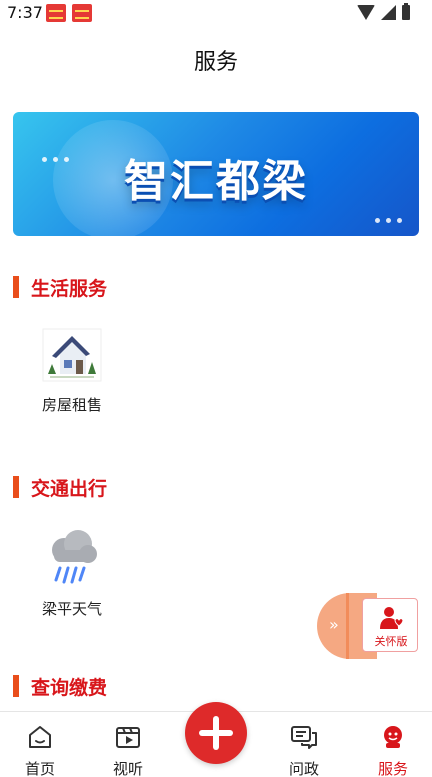 The image size is (432, 777). I want to click on page-title: 服务, so click(215, 62).